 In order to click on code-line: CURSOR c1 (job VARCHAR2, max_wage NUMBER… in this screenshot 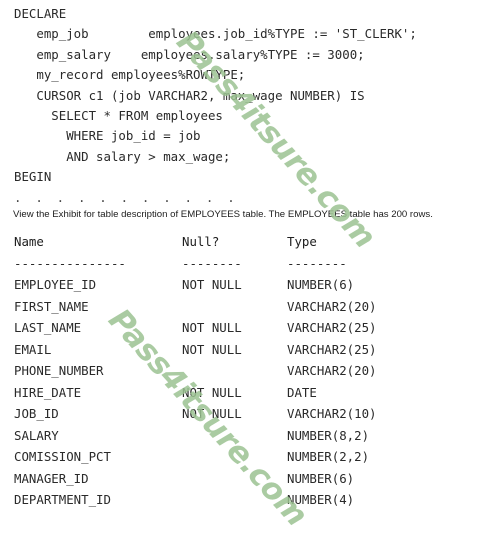, I will do `click(189, 95)`.